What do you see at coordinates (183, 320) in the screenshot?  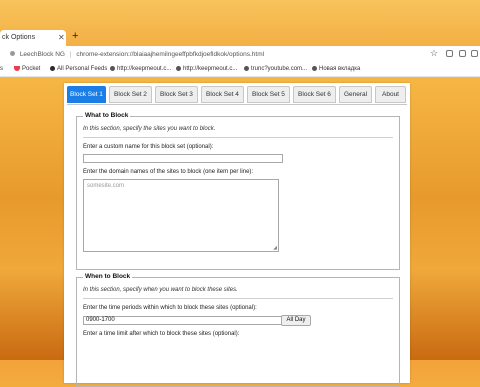 I see `time-periods-input: 0900-1700` at bounding box center [183, 320].